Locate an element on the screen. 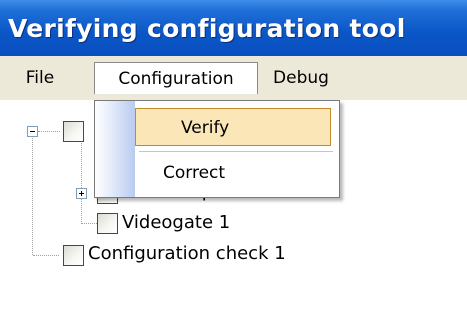 The width and height of the screenshot is (467, 336). videogate-checkbox is located at coordinates (107, 223).